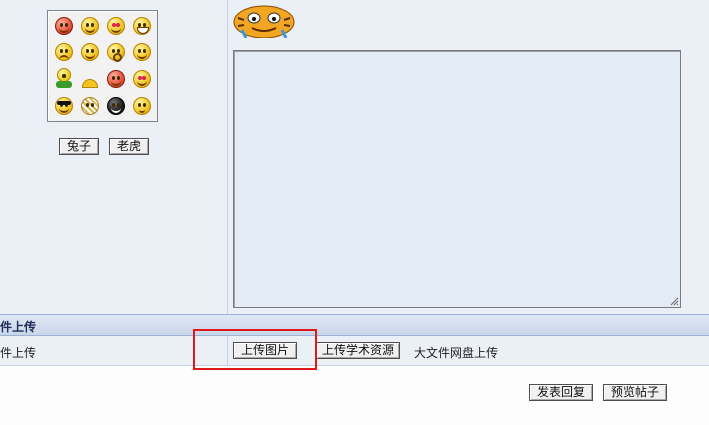 This screenshot has width=709, height=425. I want to click on emoji-surprised-icon, so click(116, 52).